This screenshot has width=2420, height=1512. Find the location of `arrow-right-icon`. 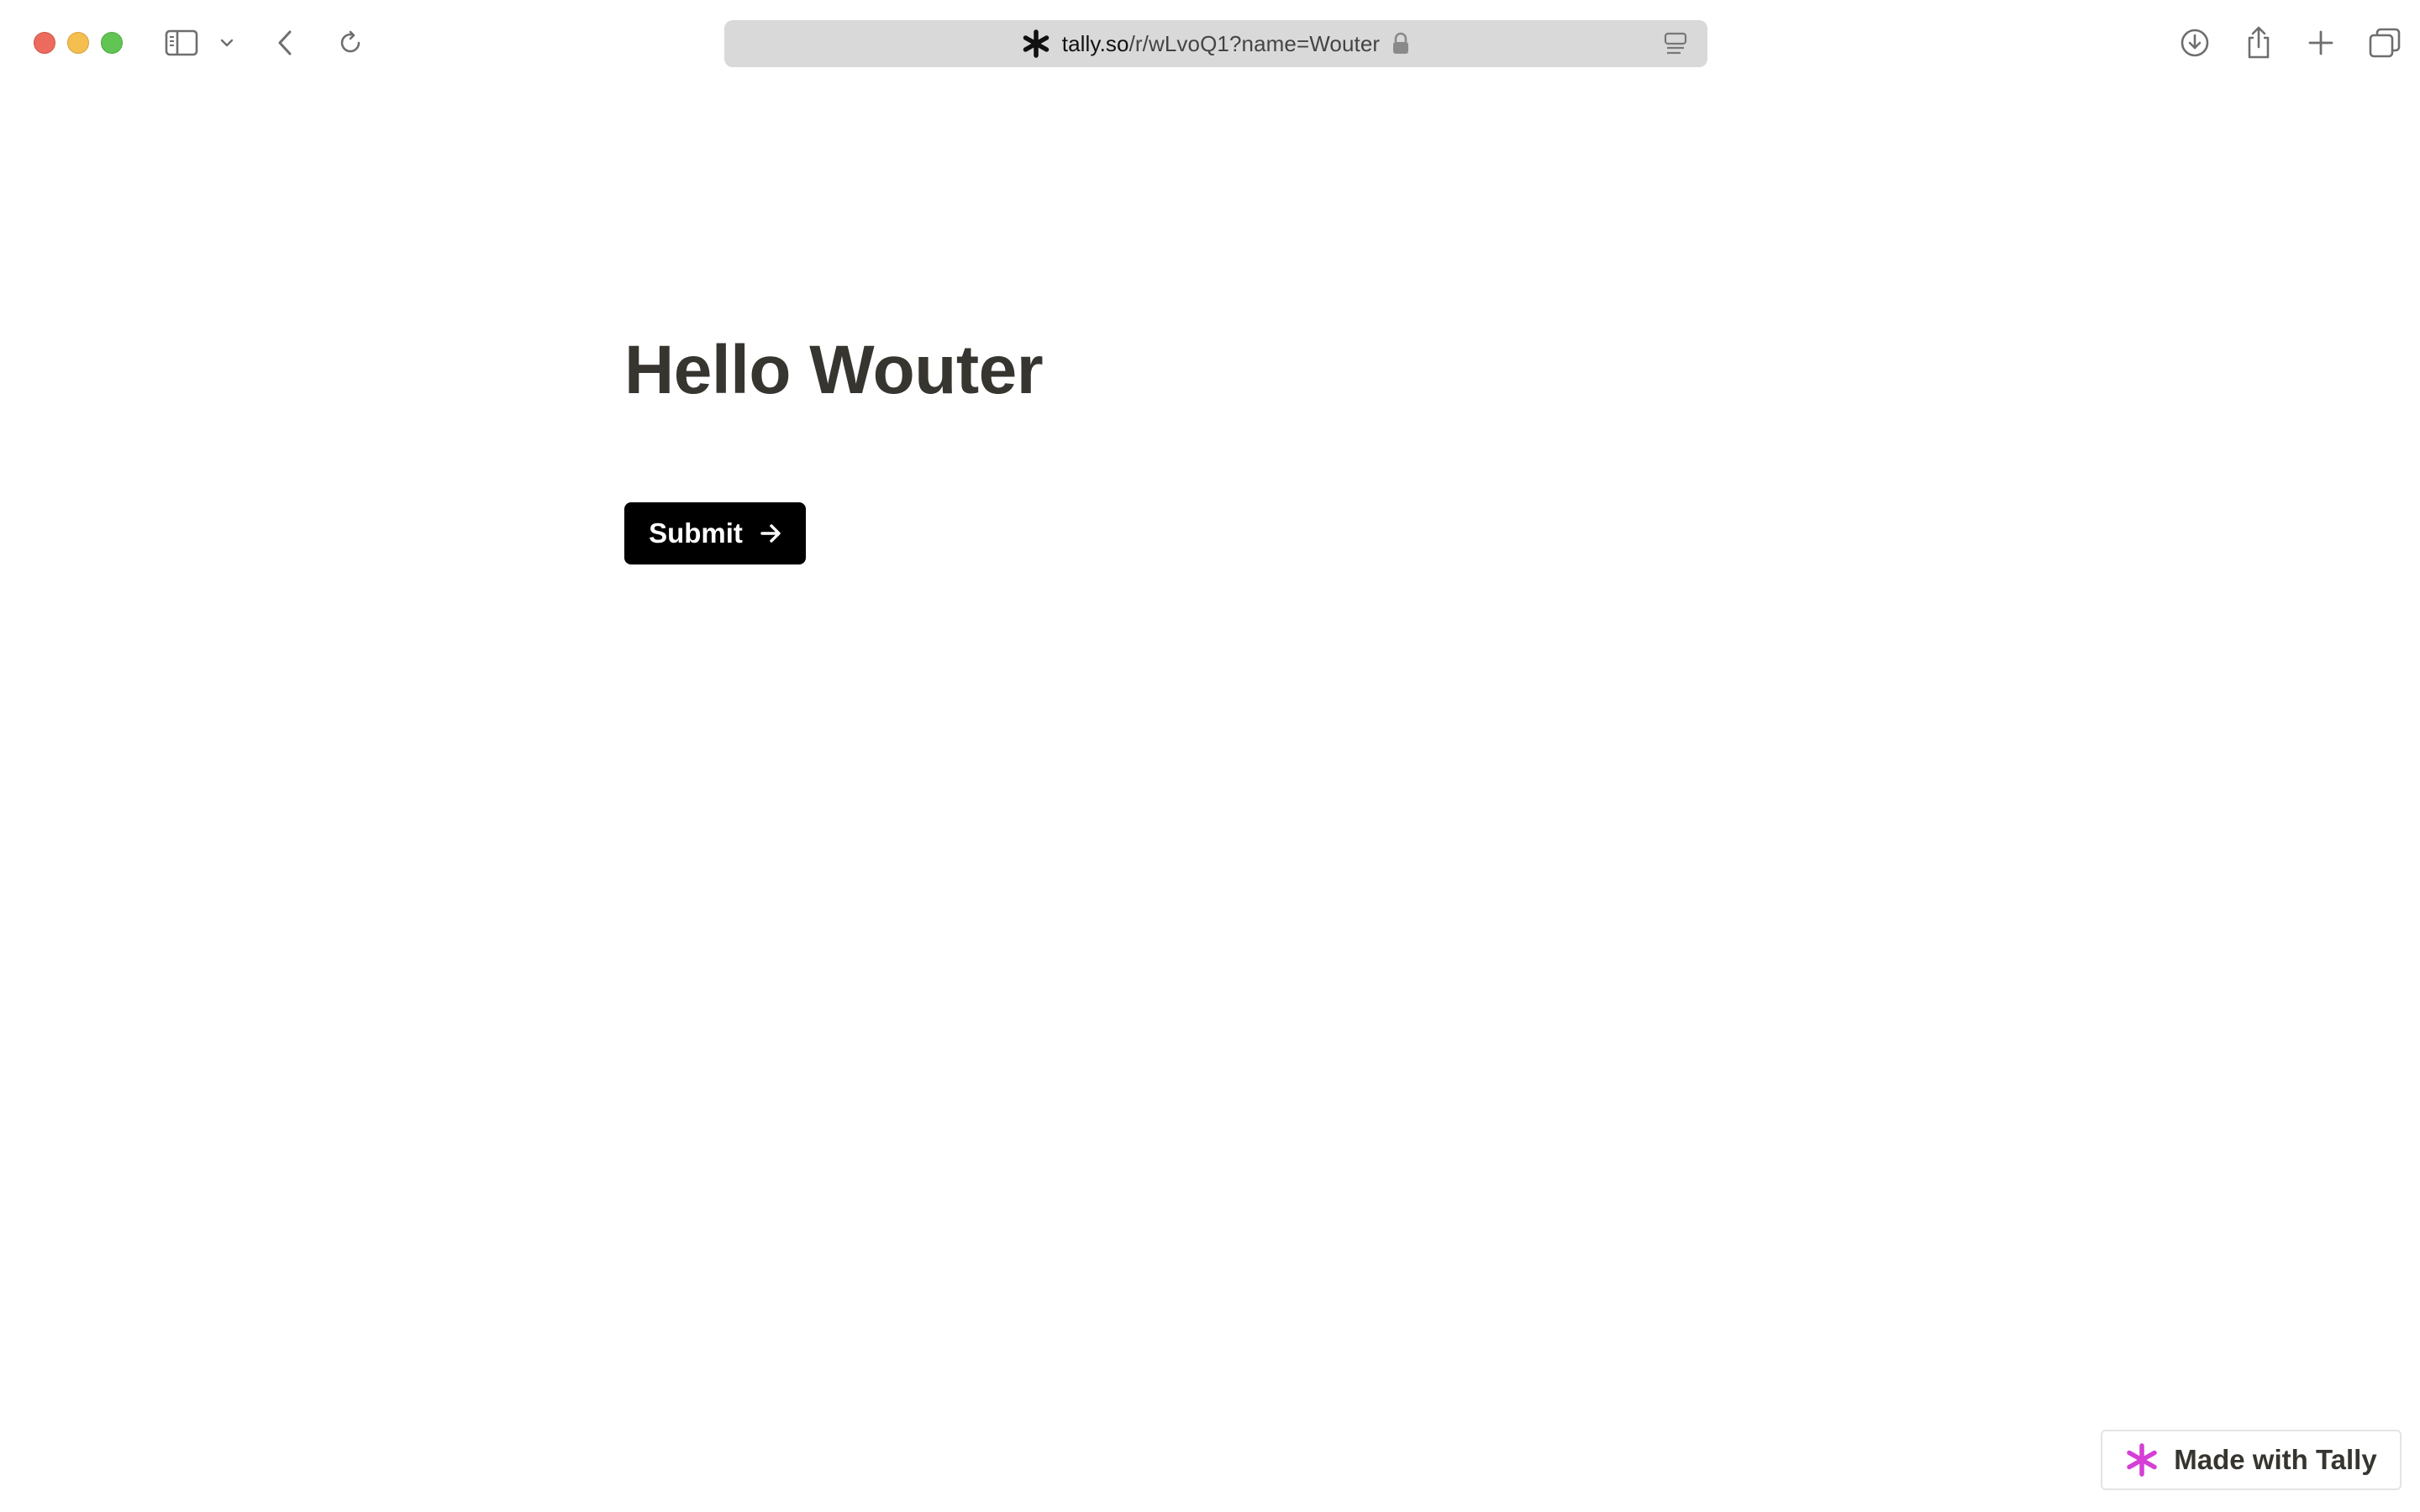

arrow-right-icon is located at coordinates (770, 533).